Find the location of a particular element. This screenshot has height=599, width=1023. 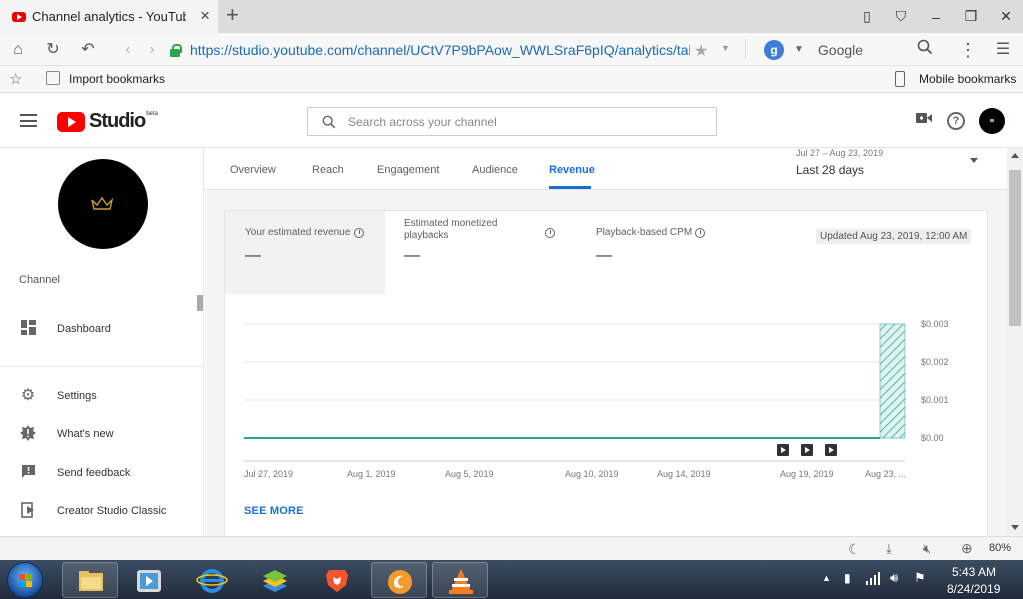

scroll-thumb is located at coordinates (1015, 248).